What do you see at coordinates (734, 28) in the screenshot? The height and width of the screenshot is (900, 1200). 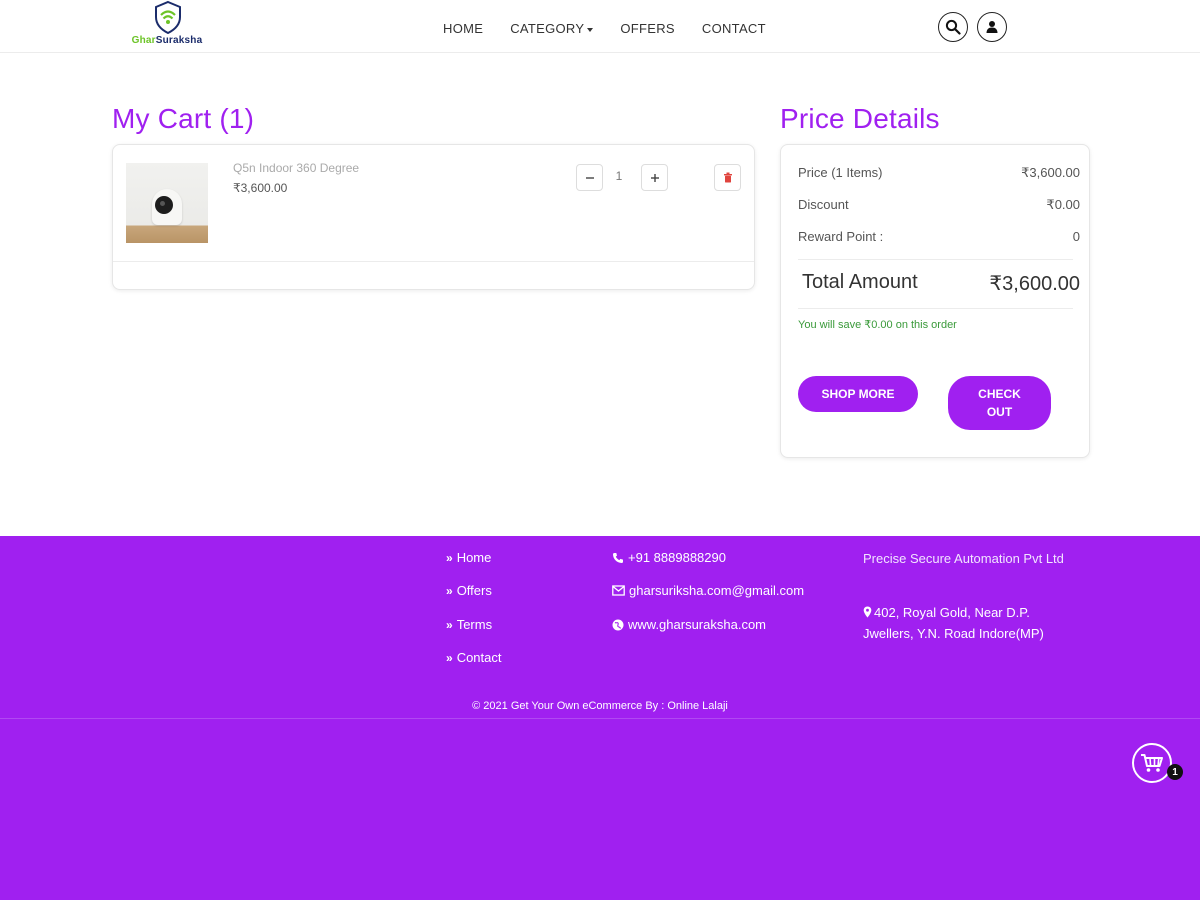 I see `nav-contact: CONTACT` at bounding box center [734, 28].